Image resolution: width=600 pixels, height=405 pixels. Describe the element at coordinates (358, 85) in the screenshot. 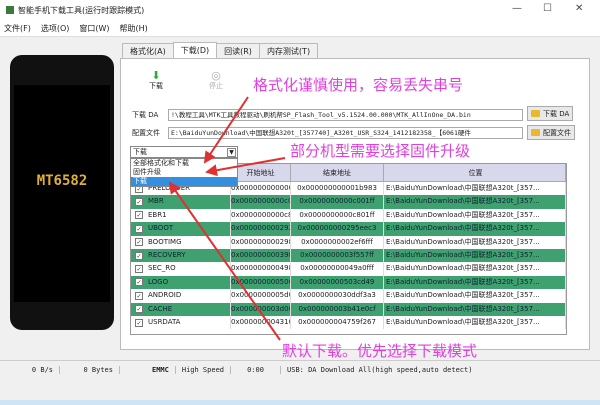

I see `annotation-format-warning: 格式化谨慎使用，容易丢失串号` at that location.